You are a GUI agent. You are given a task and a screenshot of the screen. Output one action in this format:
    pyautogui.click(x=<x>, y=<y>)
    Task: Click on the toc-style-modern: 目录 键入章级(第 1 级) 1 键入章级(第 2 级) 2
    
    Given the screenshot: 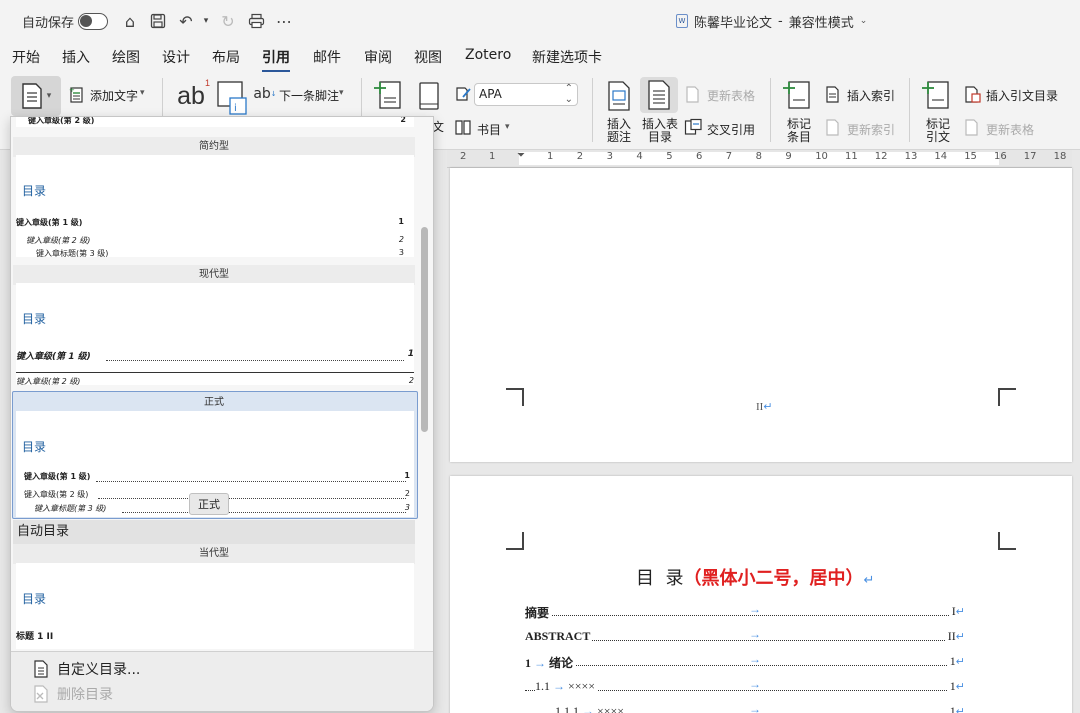 What is the action you would take?
    pyautogui.click(x=215, y=334)
    